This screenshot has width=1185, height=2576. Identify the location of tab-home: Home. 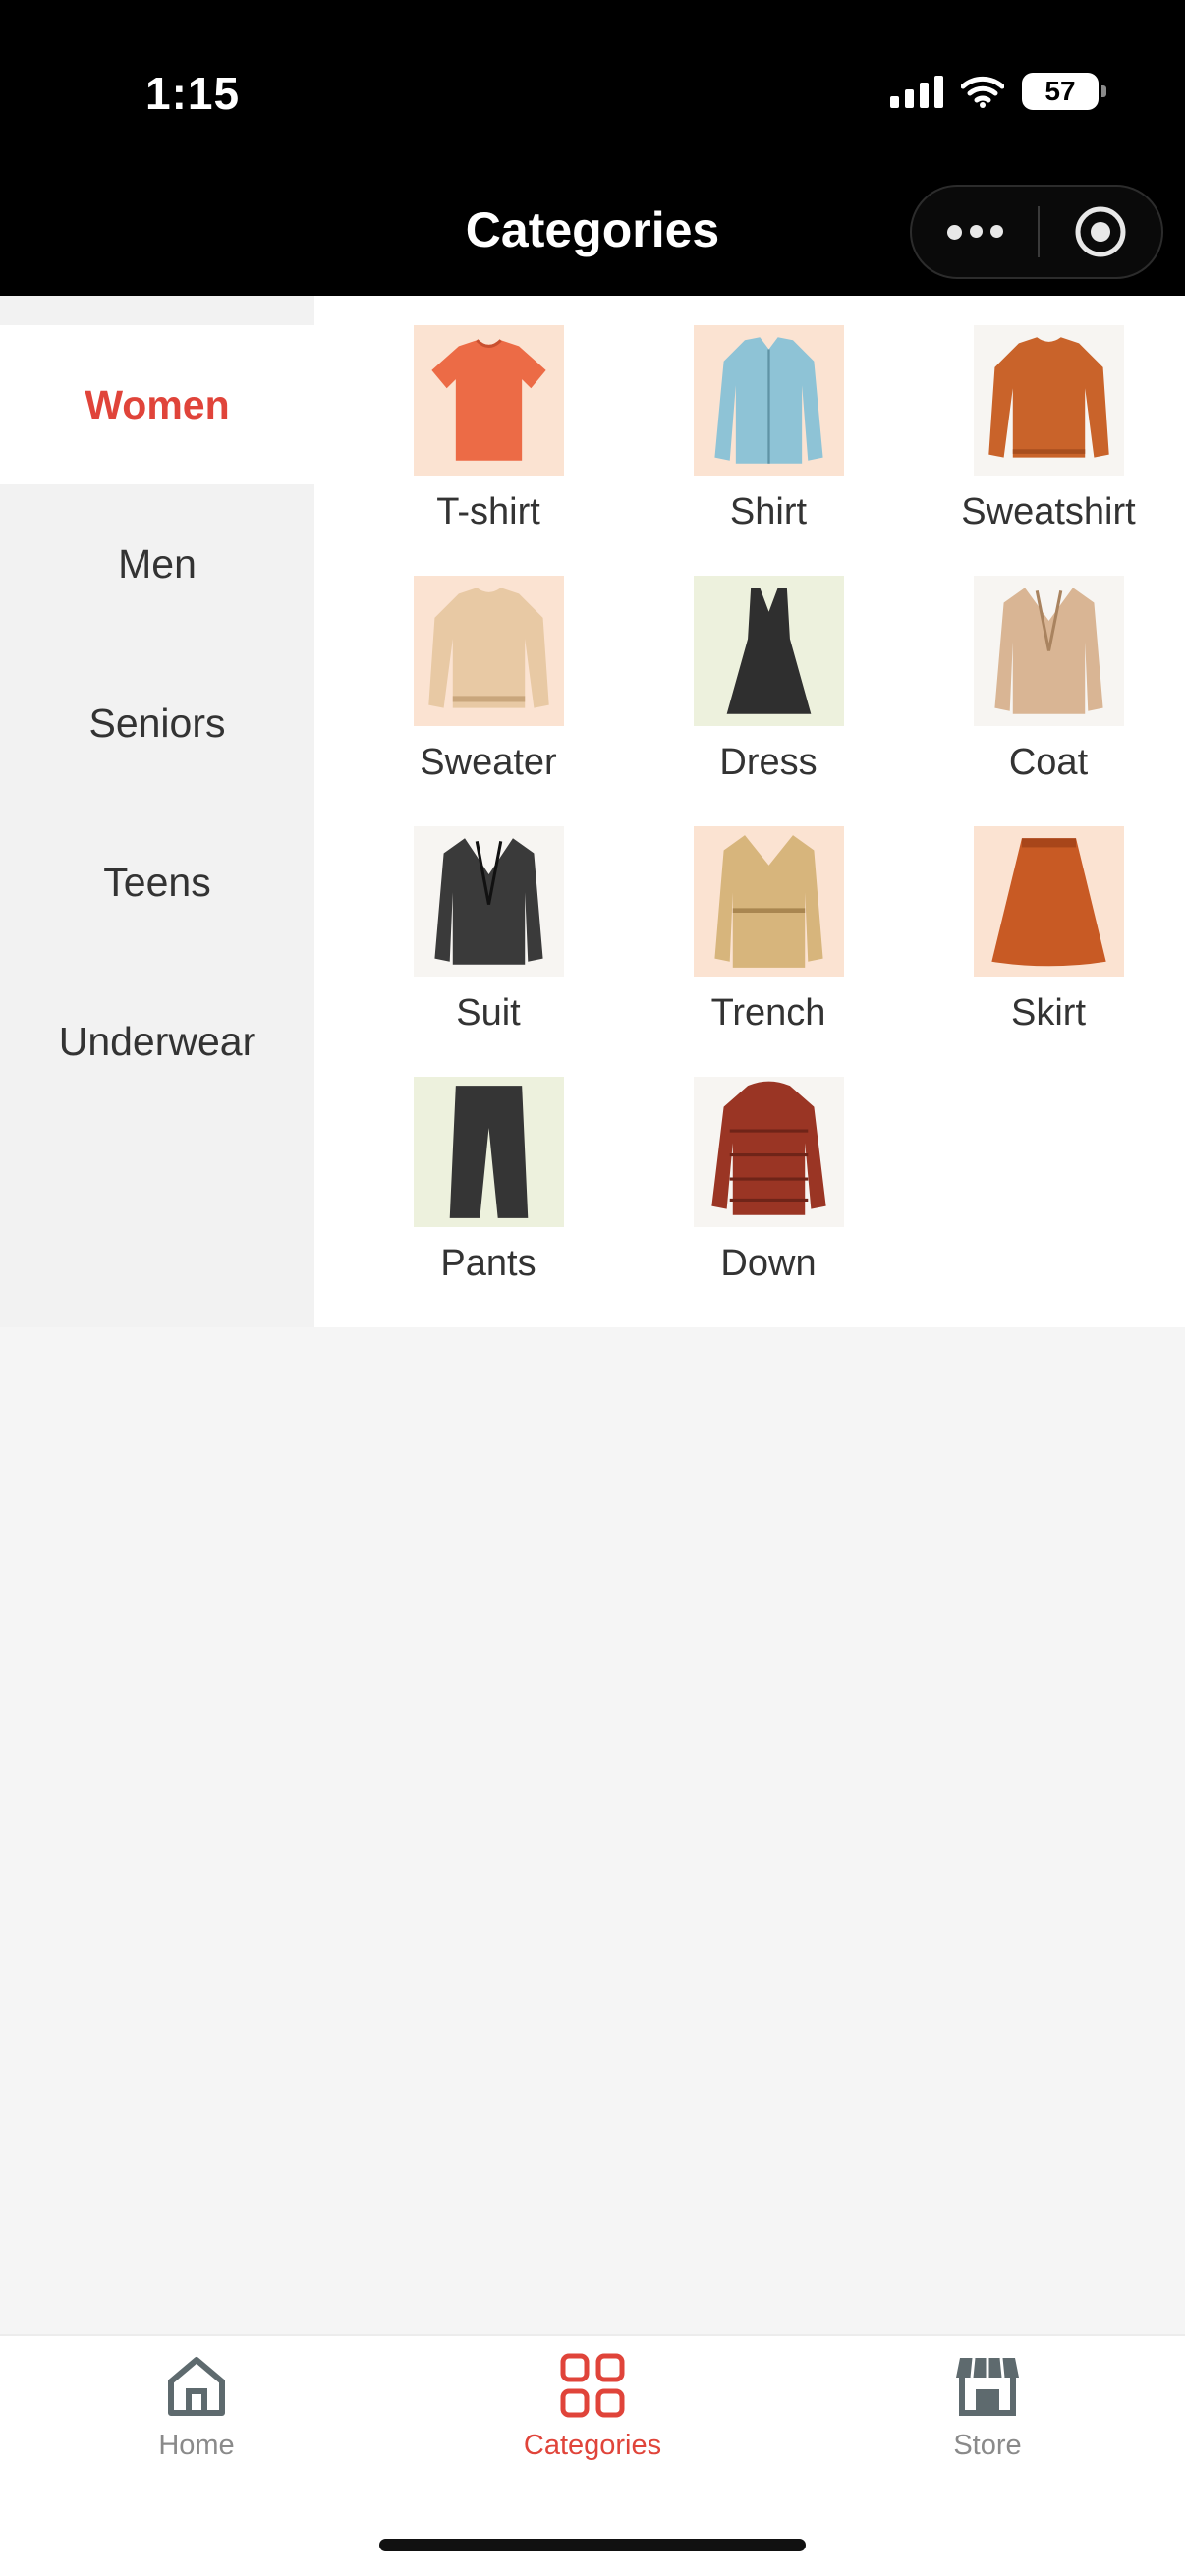
(197, 2406).